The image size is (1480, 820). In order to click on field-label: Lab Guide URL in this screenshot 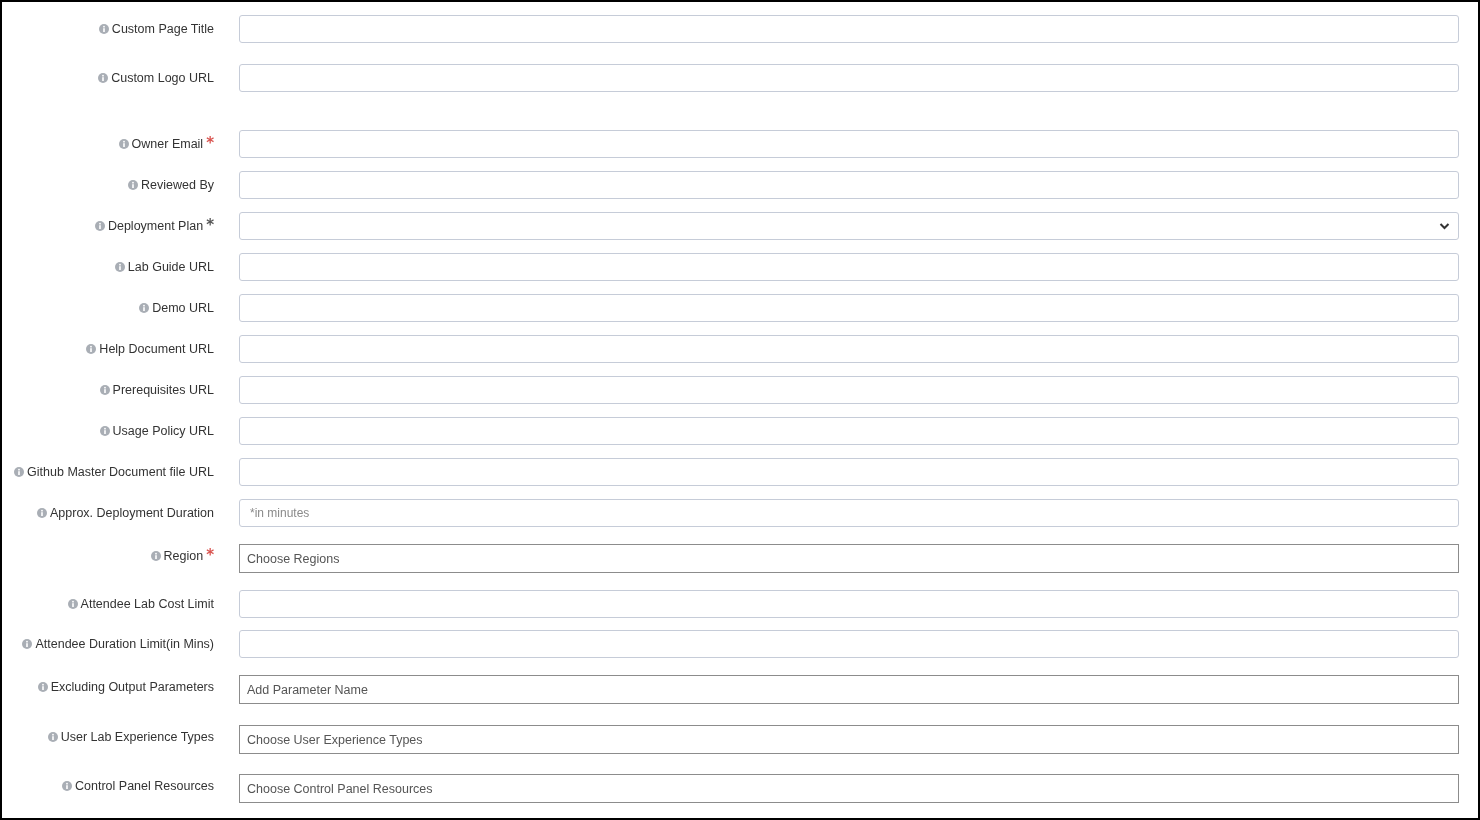, I will do `click(170, 267)`.